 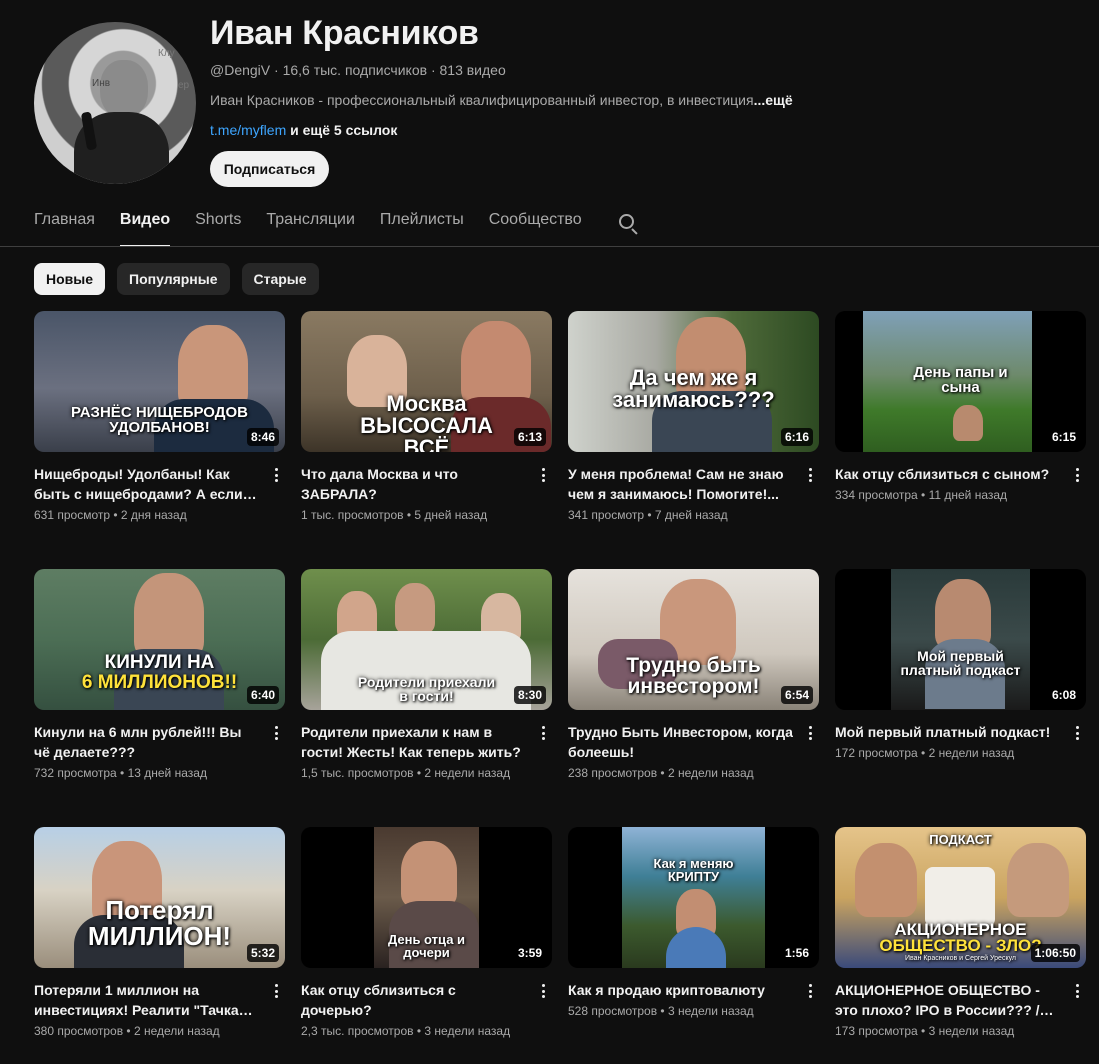 I want to click on video-thumbnail: Да чем же я занимаюсь??? 6:16, so click(x=693, y=381).